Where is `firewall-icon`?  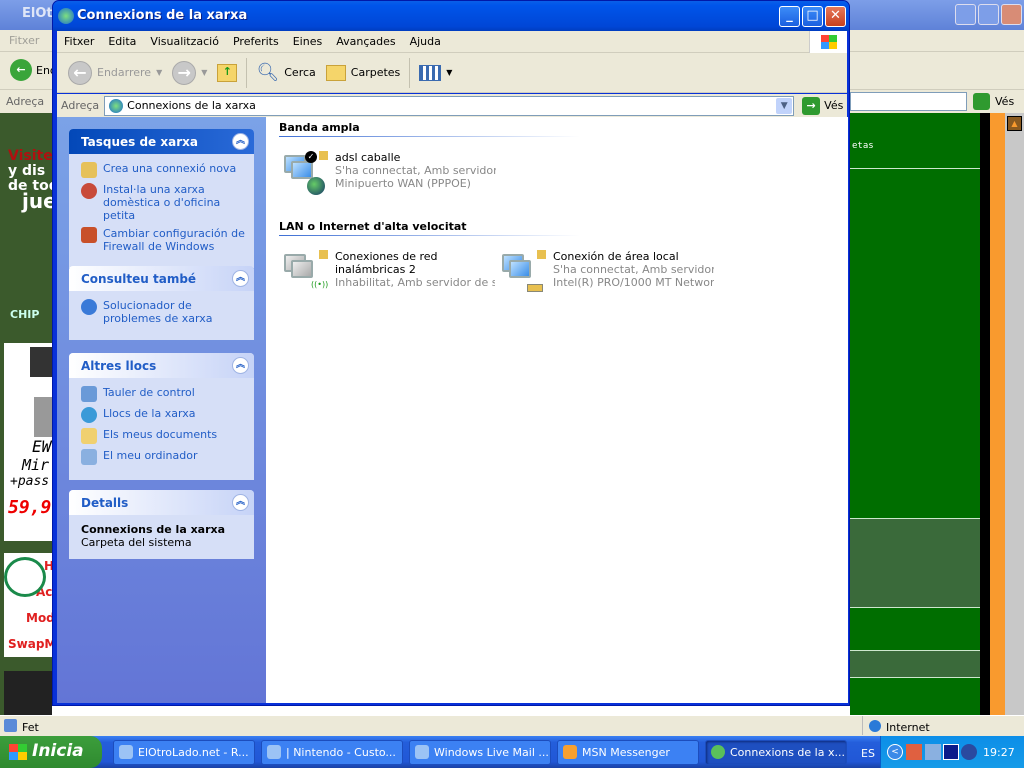
firewall-icon is located at coordinates (89, 235).